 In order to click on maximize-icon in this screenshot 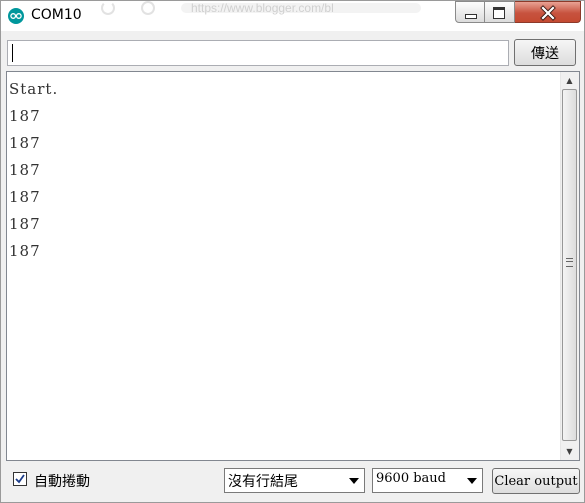, I will do `click(499, 13)`.